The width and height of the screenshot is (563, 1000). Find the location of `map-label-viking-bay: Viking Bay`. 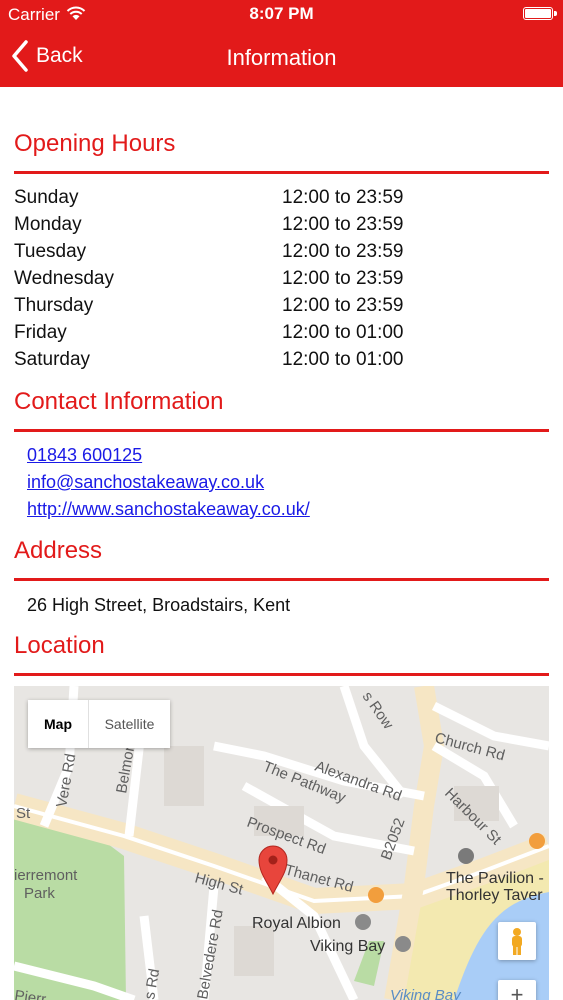

map-label-viking-bay: Viking Bay is located at coordinates (347, 946).